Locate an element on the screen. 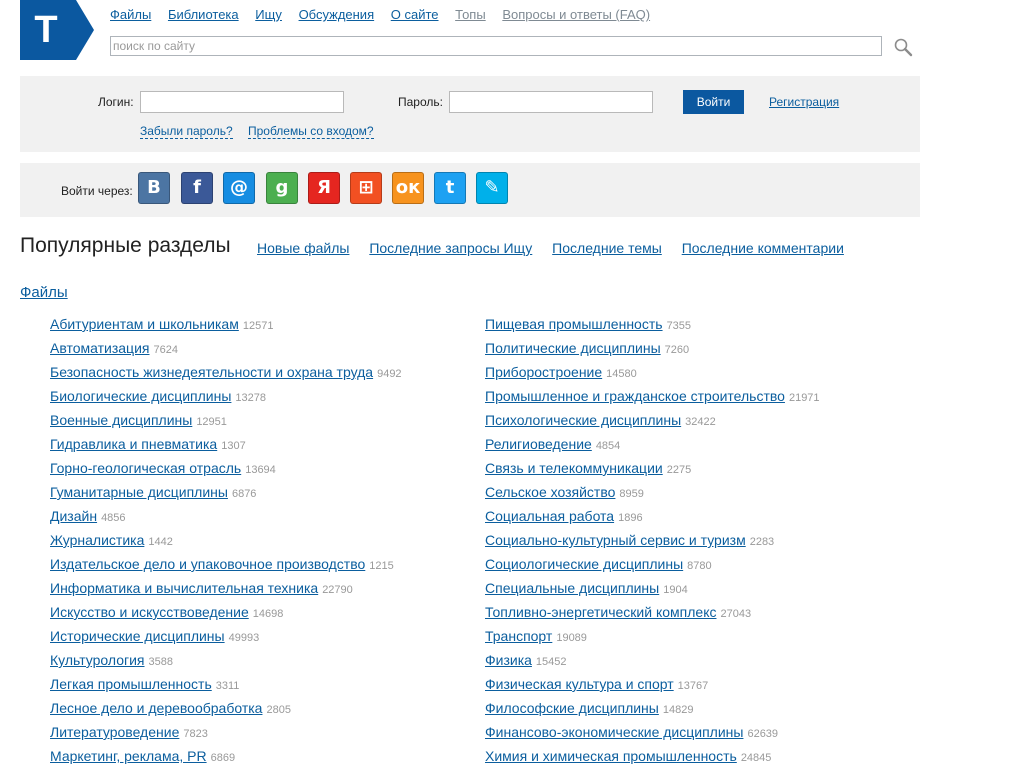 The image size is (1024, 770). category-link: Дизайн is located at coordinates (73, 516).